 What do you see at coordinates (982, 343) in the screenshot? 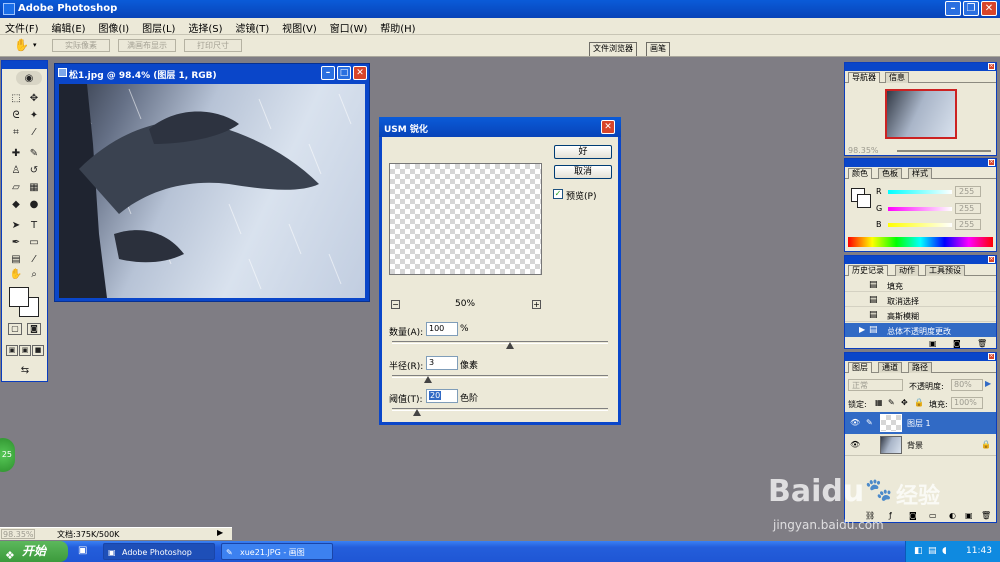
I see `history-delete-icon: 🗑` at bounding box center [982, 343].